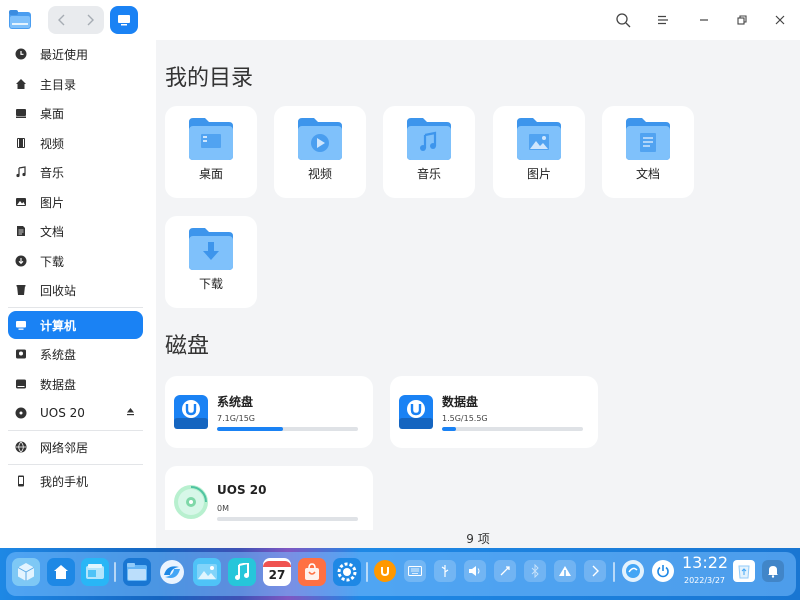 Image resolution: width=800 pixels, height=600 pixels. What do you see at coordinates (21, 231) in the screenshot?
I see `document-icon` at bounding box center [21, 231].